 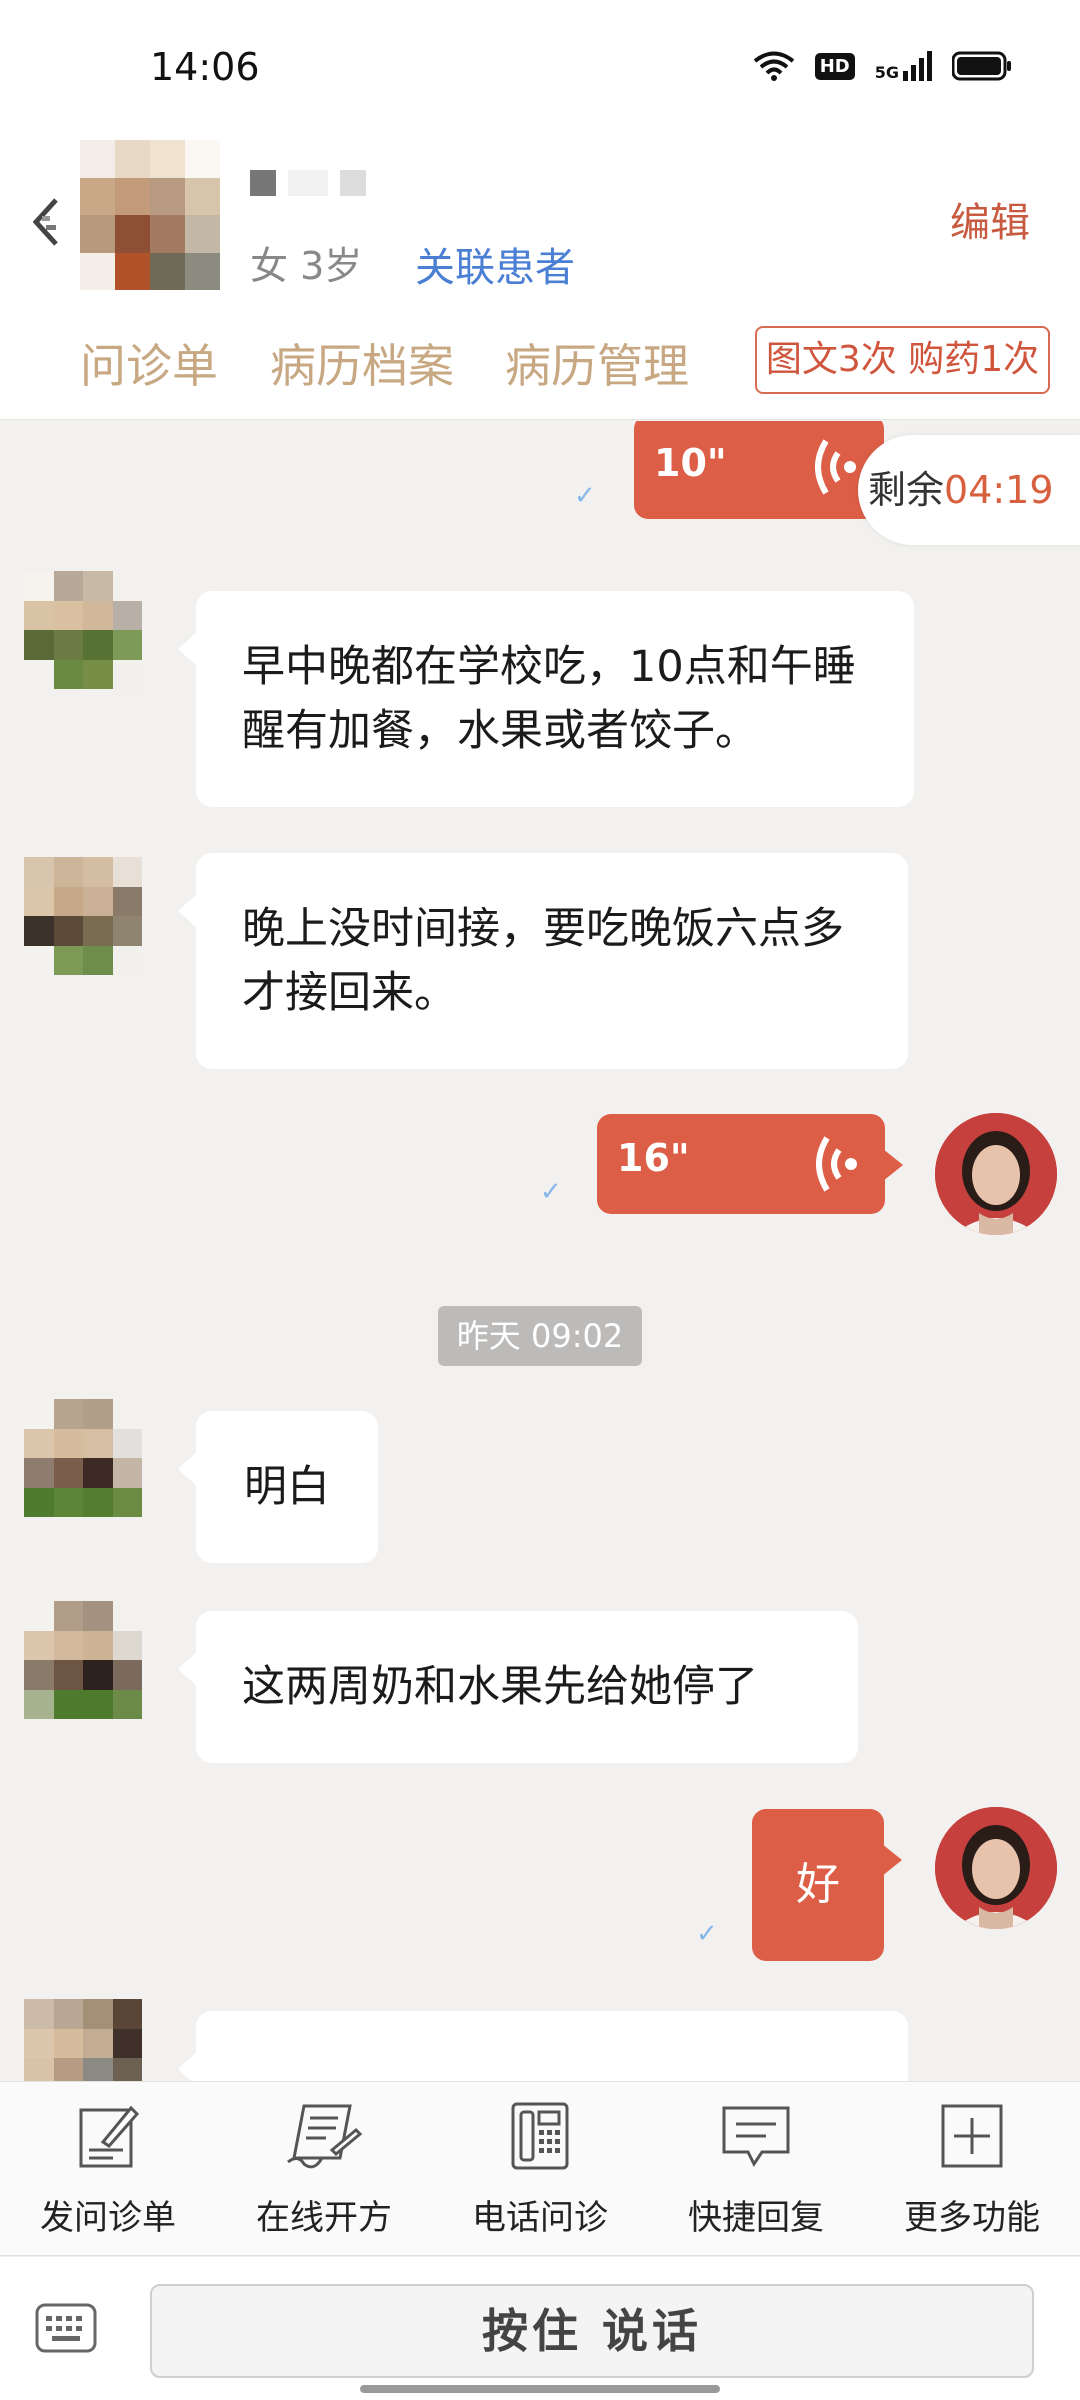 I want to click on tool-label: 电话问诊, so click(x=540, y=2218).